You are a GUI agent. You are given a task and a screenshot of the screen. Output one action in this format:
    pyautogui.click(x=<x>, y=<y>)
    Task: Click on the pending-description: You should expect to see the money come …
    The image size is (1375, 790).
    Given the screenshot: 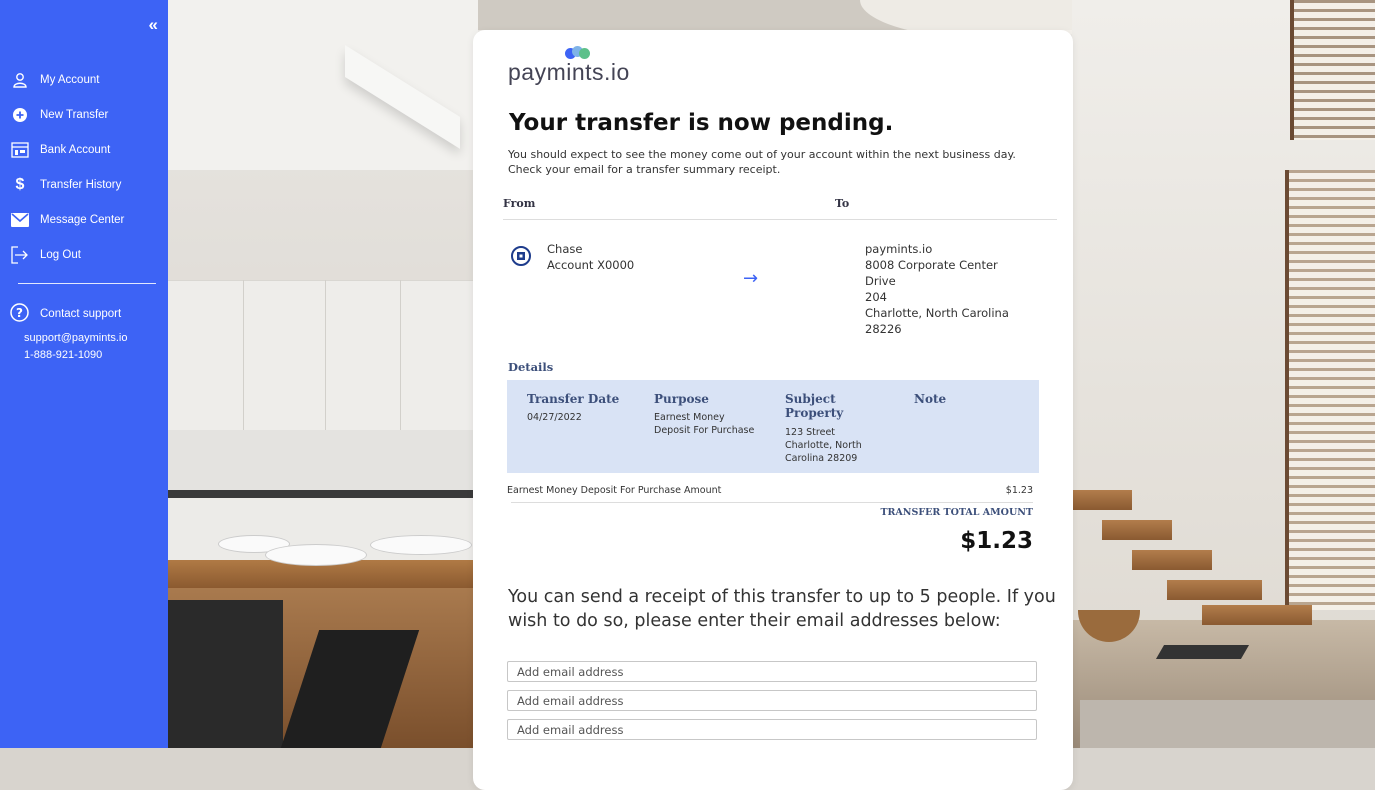 What is the action you would take?
    pyautogui.click(x=762, y=162)
    